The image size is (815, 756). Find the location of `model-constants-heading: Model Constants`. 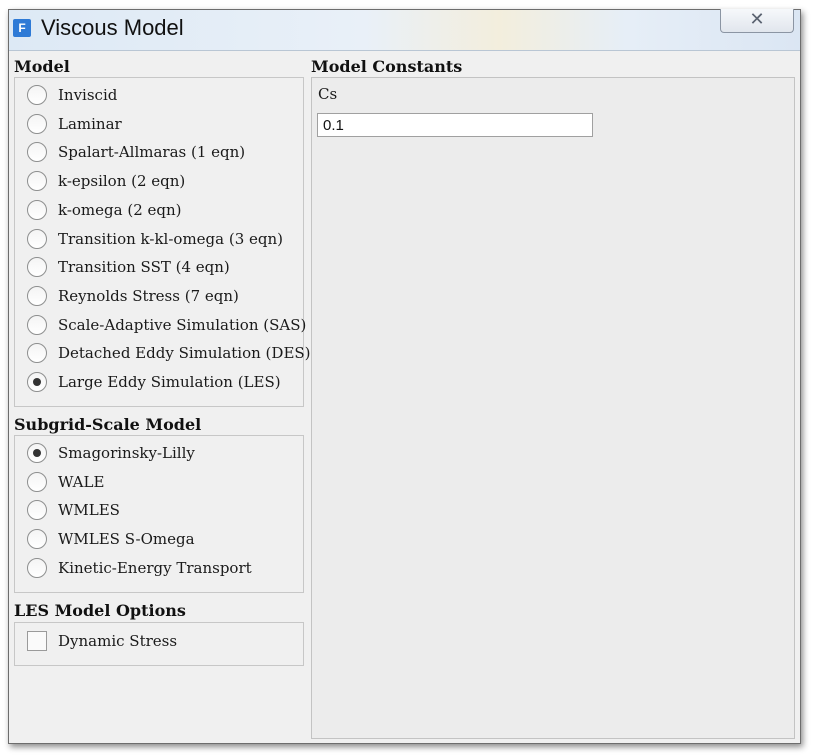

model-constants-heading: Model Constants is located at coordinates (387, 66).